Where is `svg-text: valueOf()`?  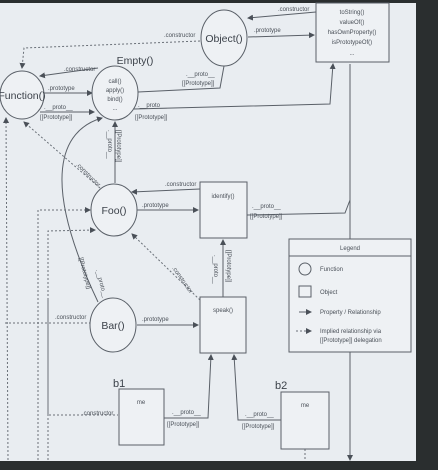 svg-text: valueOf() is located at coordinates (352, 23).